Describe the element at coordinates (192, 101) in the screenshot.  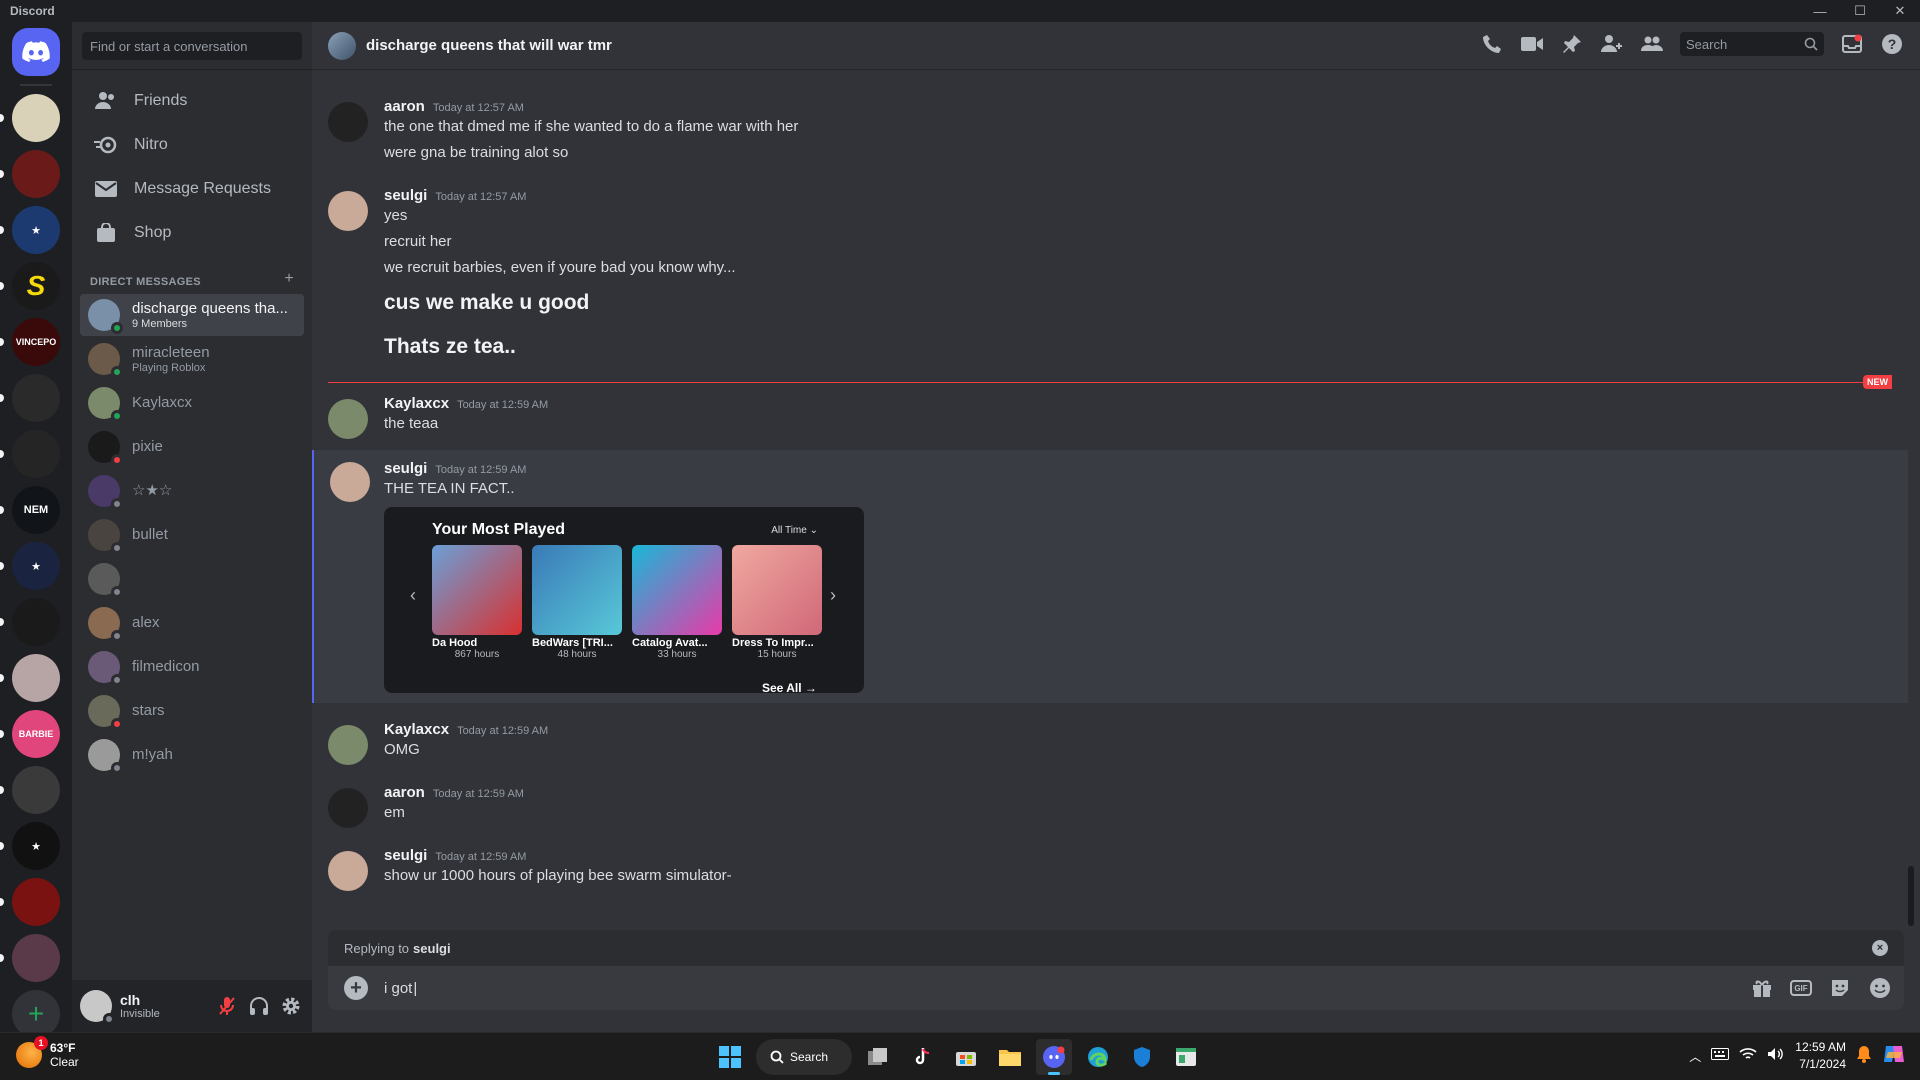
I see `nav-friends: Friends` at that location.